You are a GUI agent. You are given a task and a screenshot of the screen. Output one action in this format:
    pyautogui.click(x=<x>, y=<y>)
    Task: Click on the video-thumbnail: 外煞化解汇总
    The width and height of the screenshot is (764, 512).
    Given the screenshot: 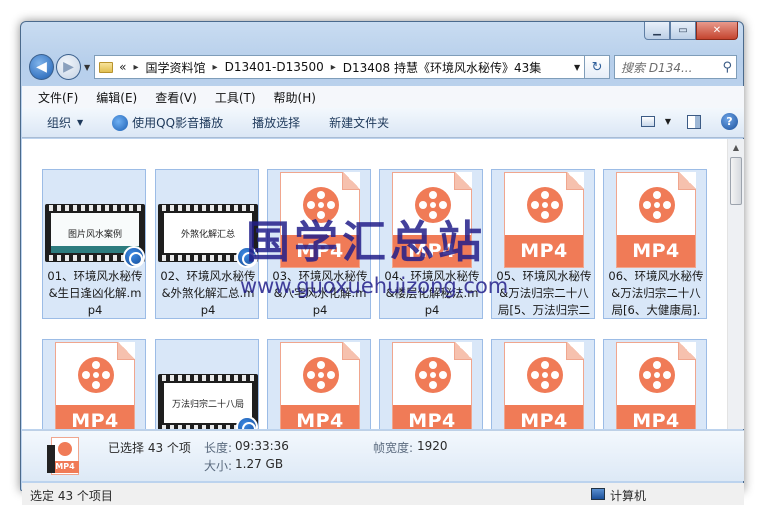 What is the action you would take?
    pyautogui.click(x=208, y=219)
    